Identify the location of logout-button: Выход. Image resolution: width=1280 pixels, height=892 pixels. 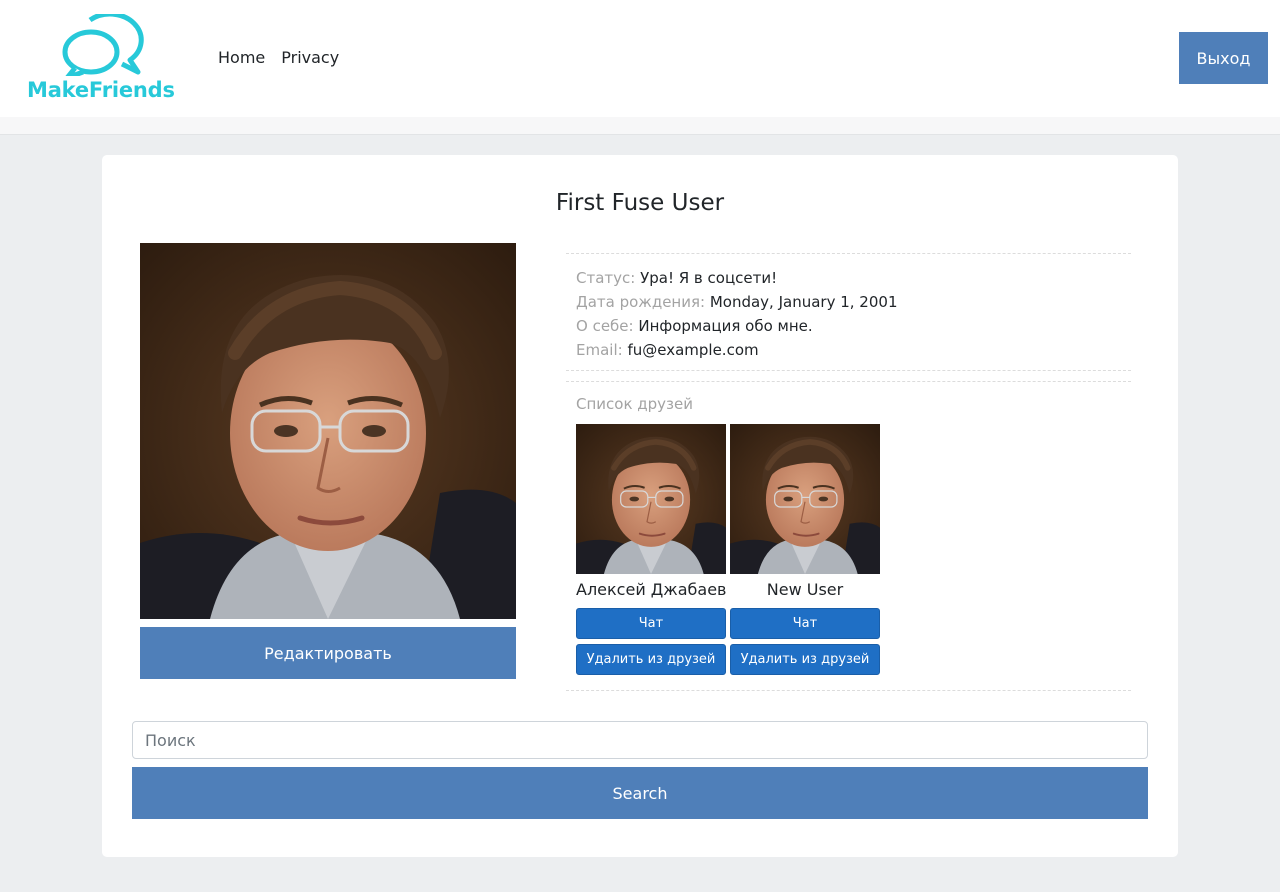
(1223, 58).